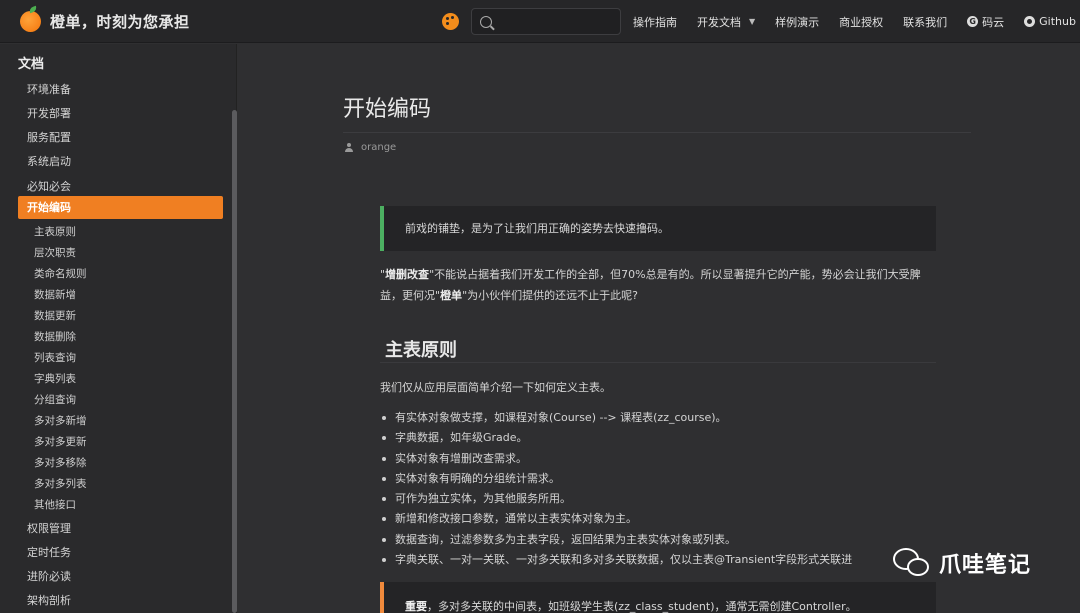 Image resolution: width=1080 pixels, height=613 pixels. What do you see at coordinates (450, 21) in the screenshot?
I see `palette-icon` at bounding box center [450, 21].